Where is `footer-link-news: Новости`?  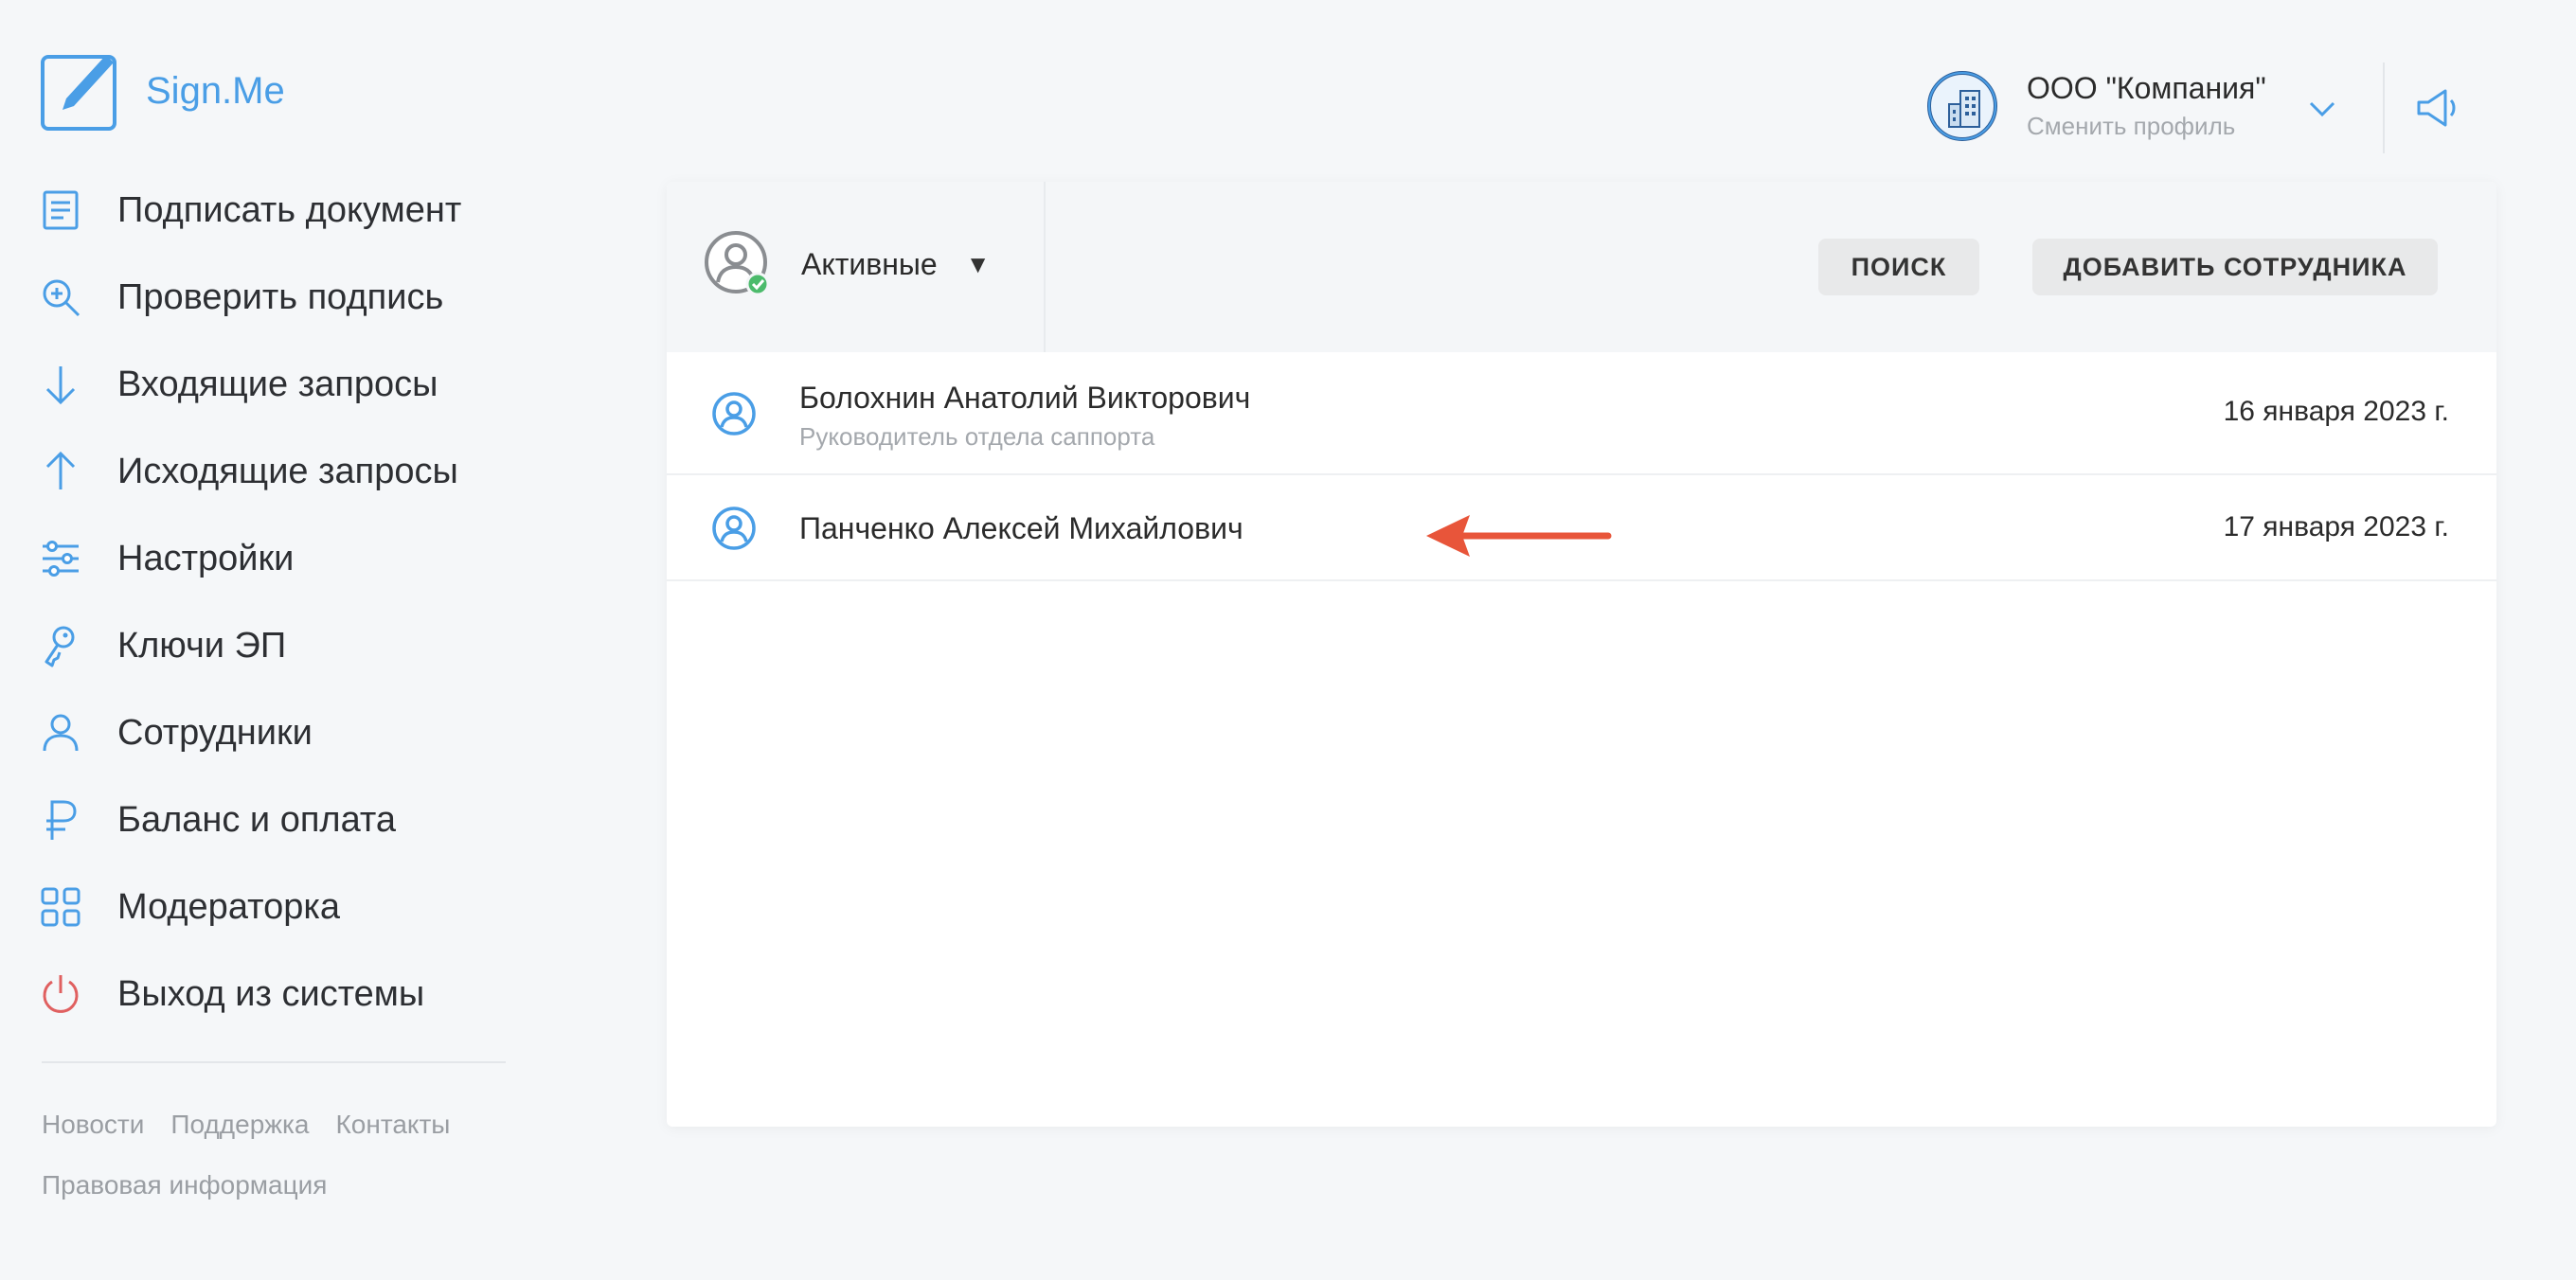 footer-link-news: Новости is located at coordinates (93, 1125).